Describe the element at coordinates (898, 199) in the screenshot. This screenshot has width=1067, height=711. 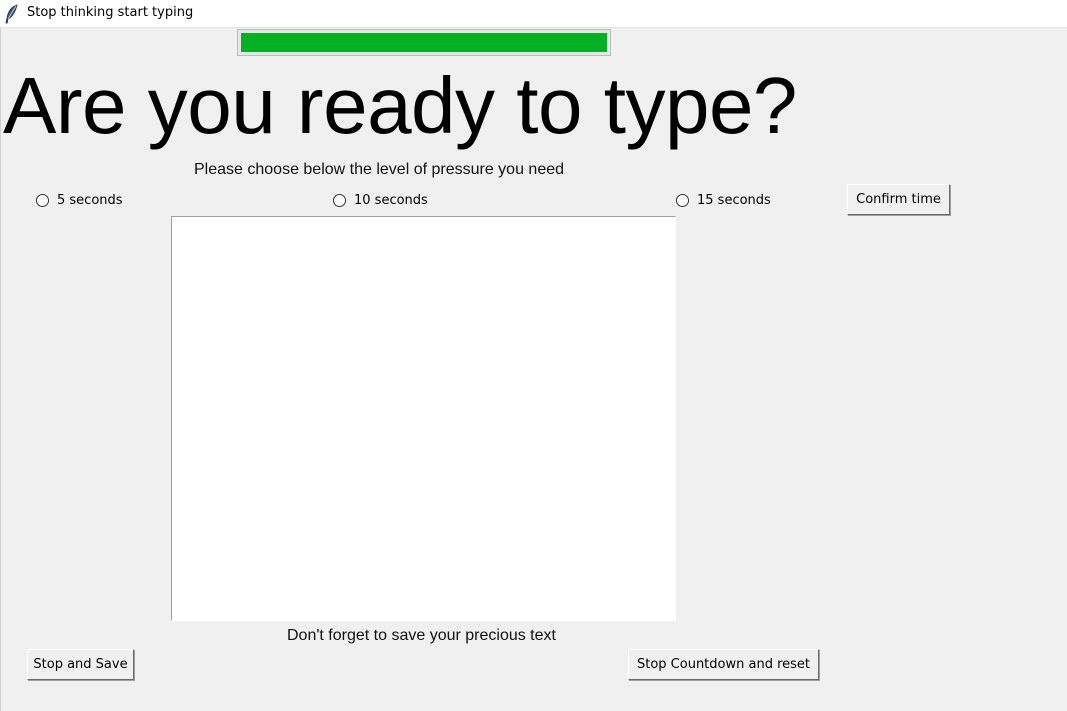
I see `confirm-time-button: Confirm time` at that location.